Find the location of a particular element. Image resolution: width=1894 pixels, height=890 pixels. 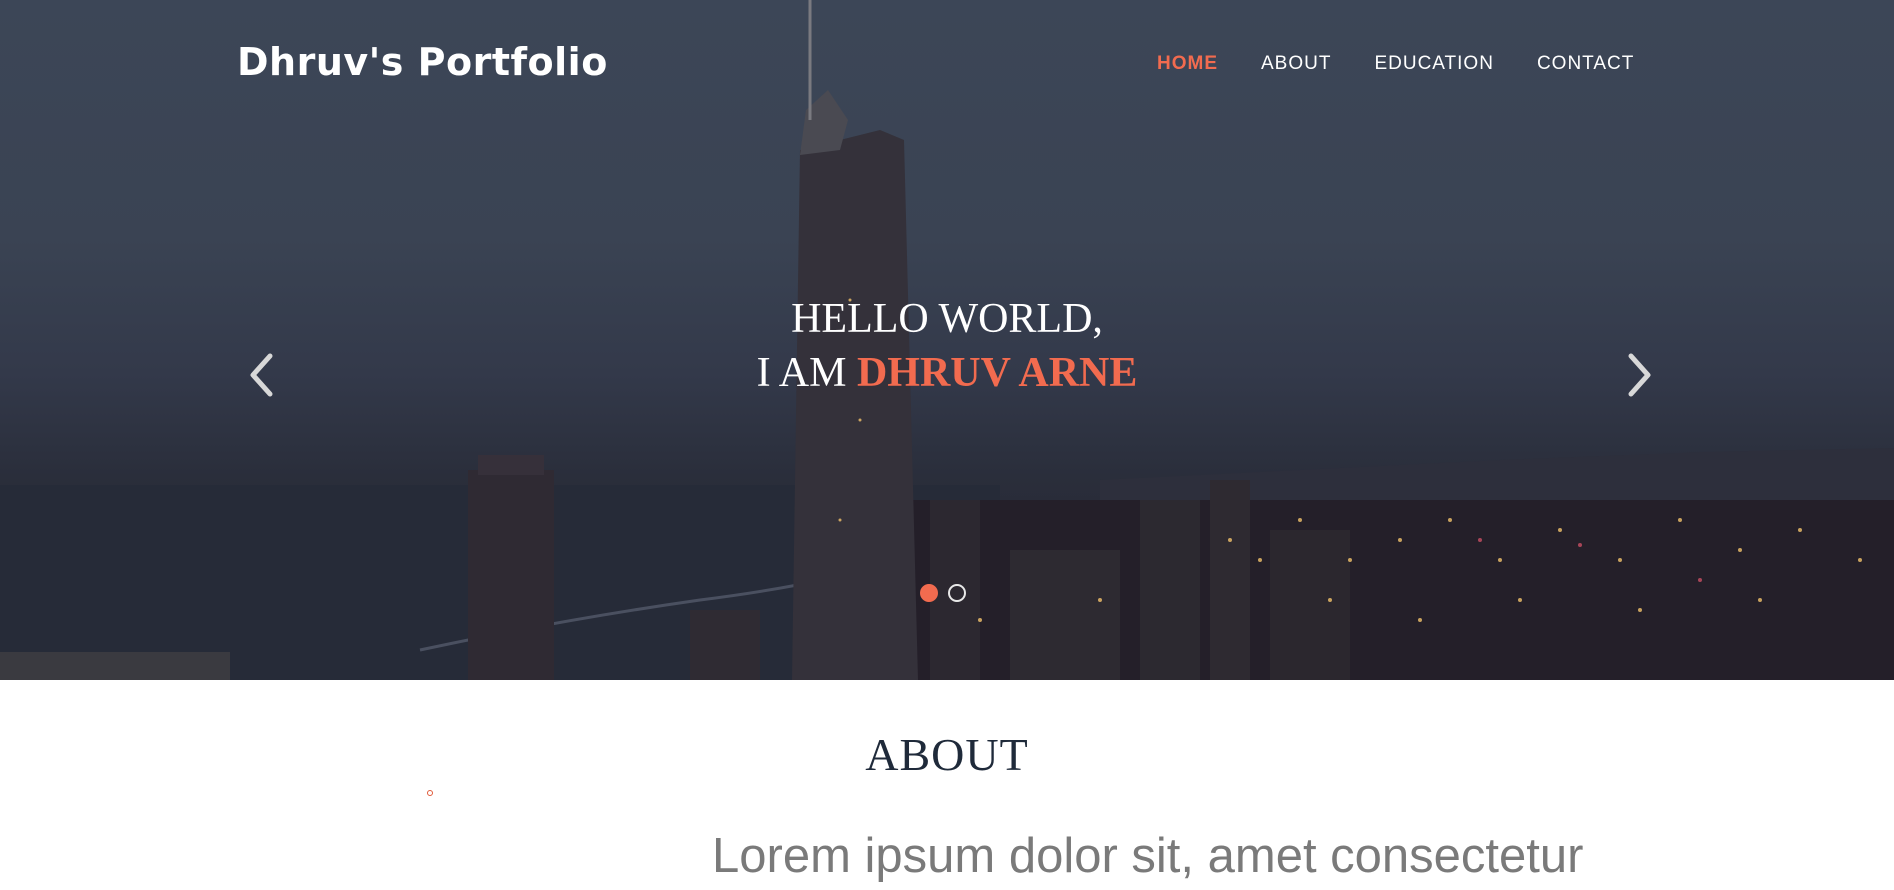

carousel-next-button is located at coordinates (1638, 375).